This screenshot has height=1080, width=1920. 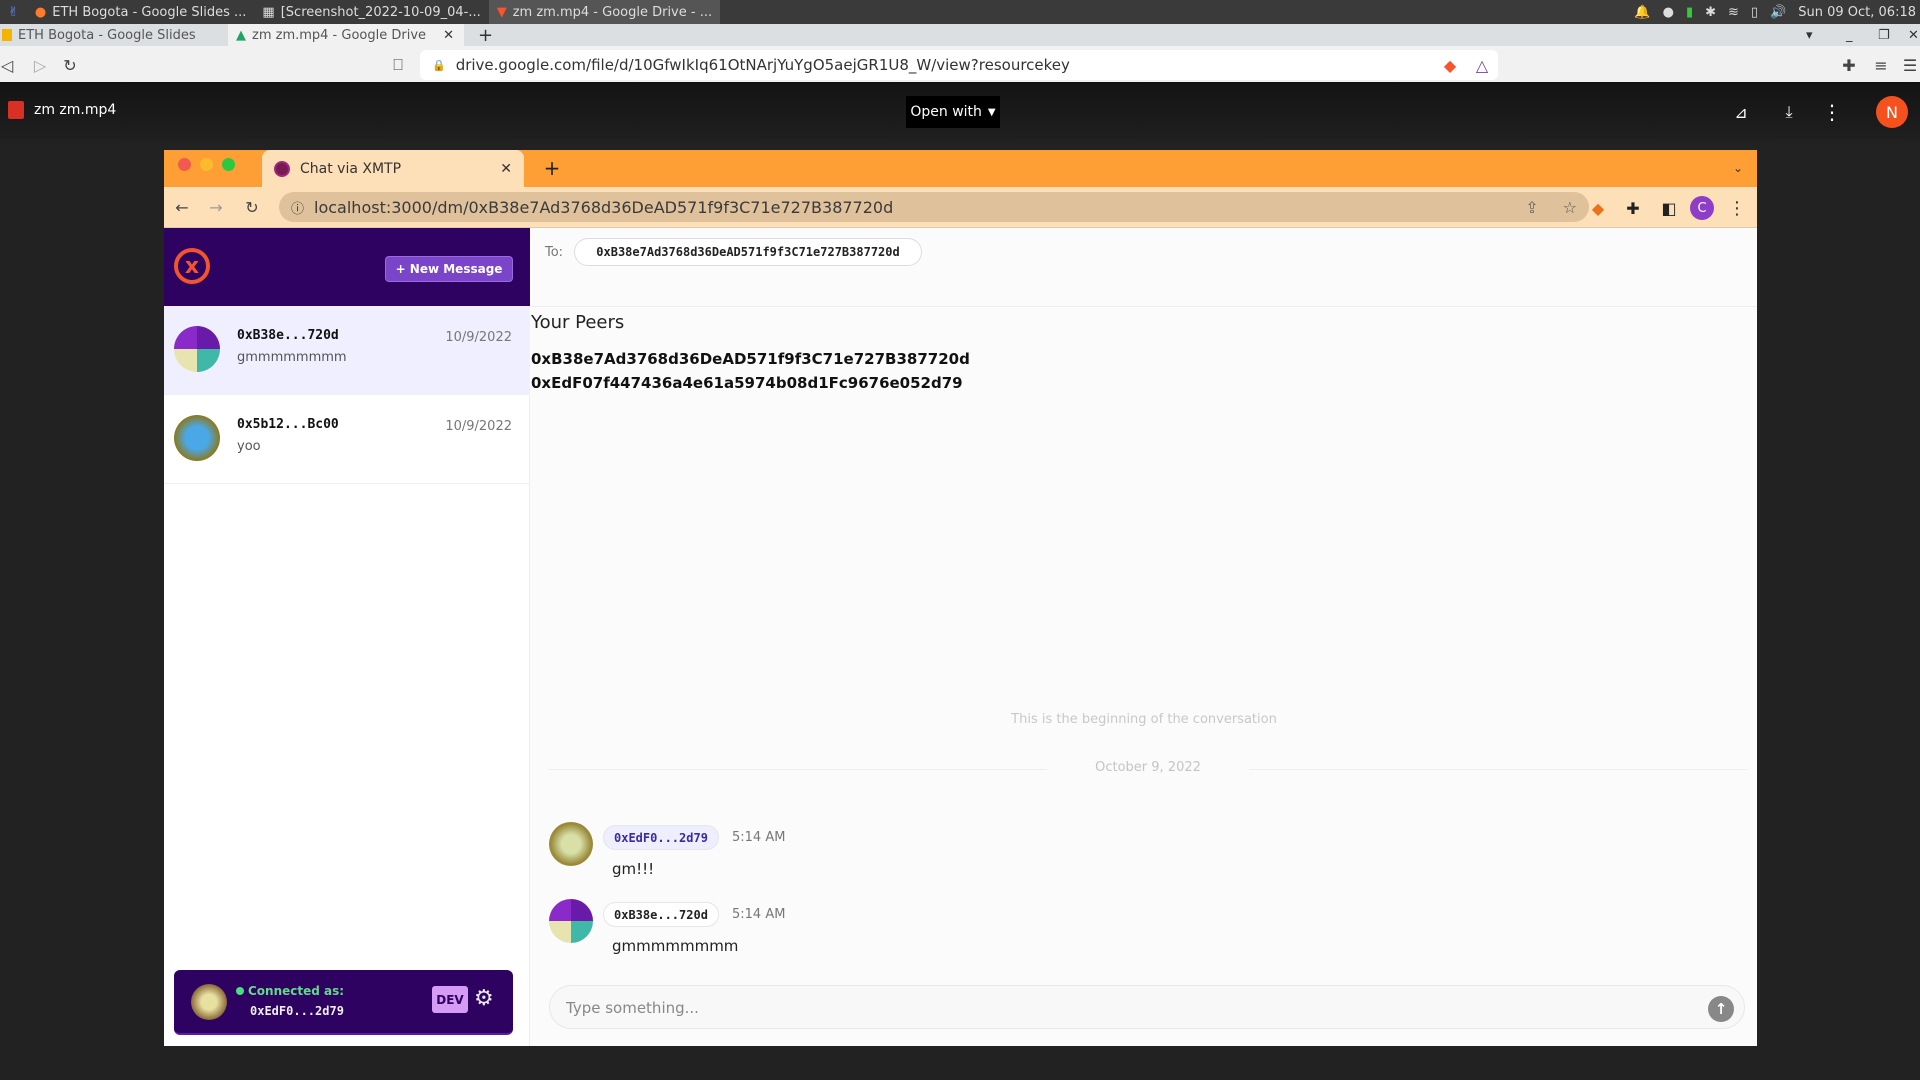 What do you see at coordinates (1778, 12) in the screenshot?
I see `volume-icon: 🔊` at bounding box center [1778, 12].